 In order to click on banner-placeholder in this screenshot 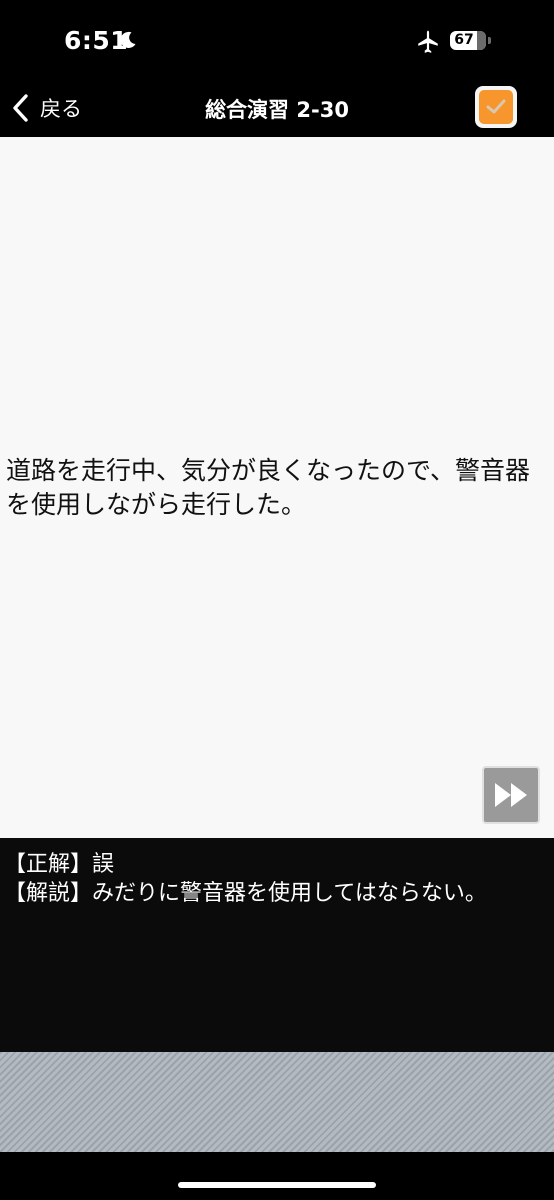, I will do `click(277, 1102)`.